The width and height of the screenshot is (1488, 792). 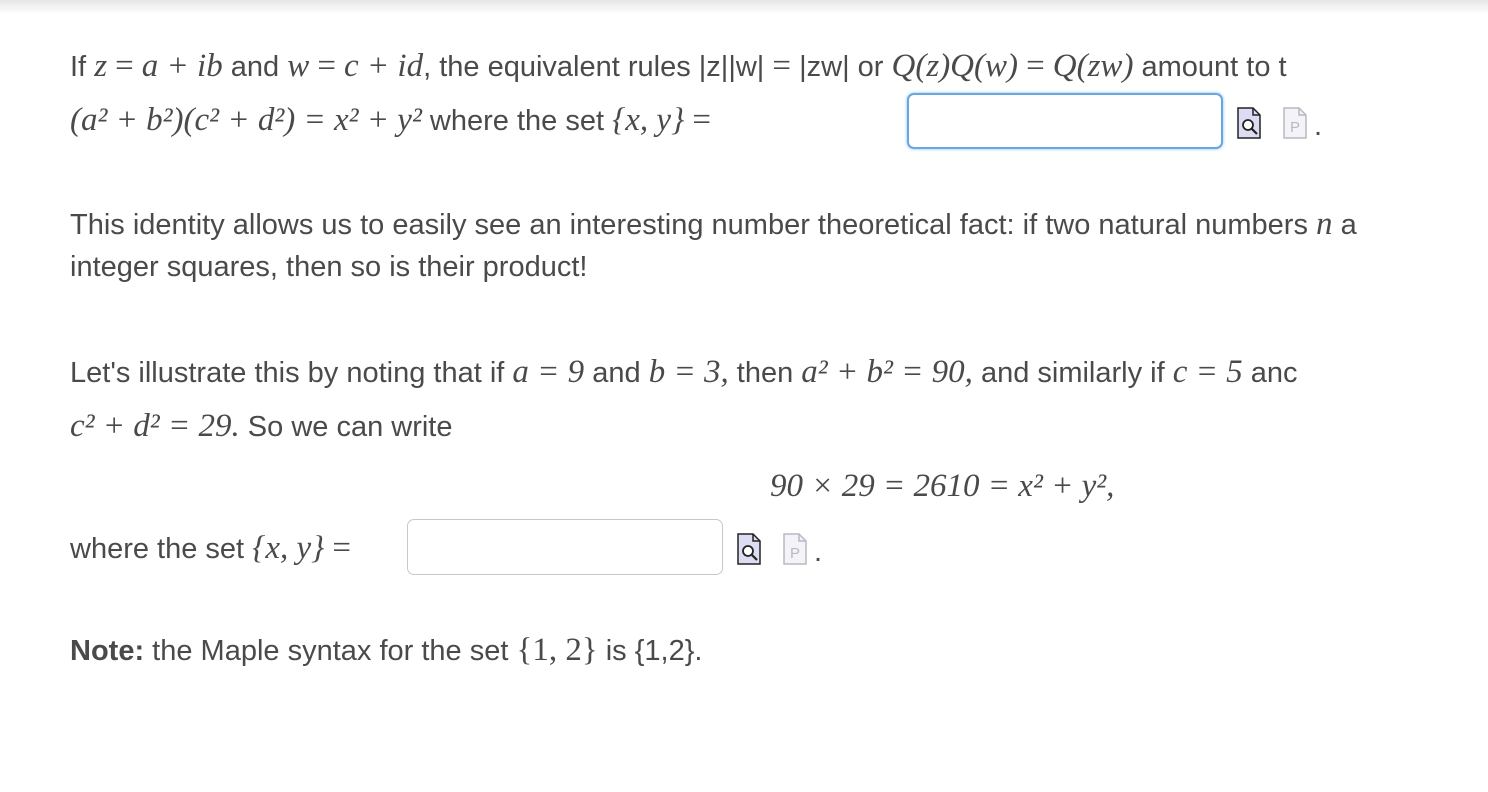 I want to click on note-text: the Maple syntax for the set, so click(x=330, y=651).